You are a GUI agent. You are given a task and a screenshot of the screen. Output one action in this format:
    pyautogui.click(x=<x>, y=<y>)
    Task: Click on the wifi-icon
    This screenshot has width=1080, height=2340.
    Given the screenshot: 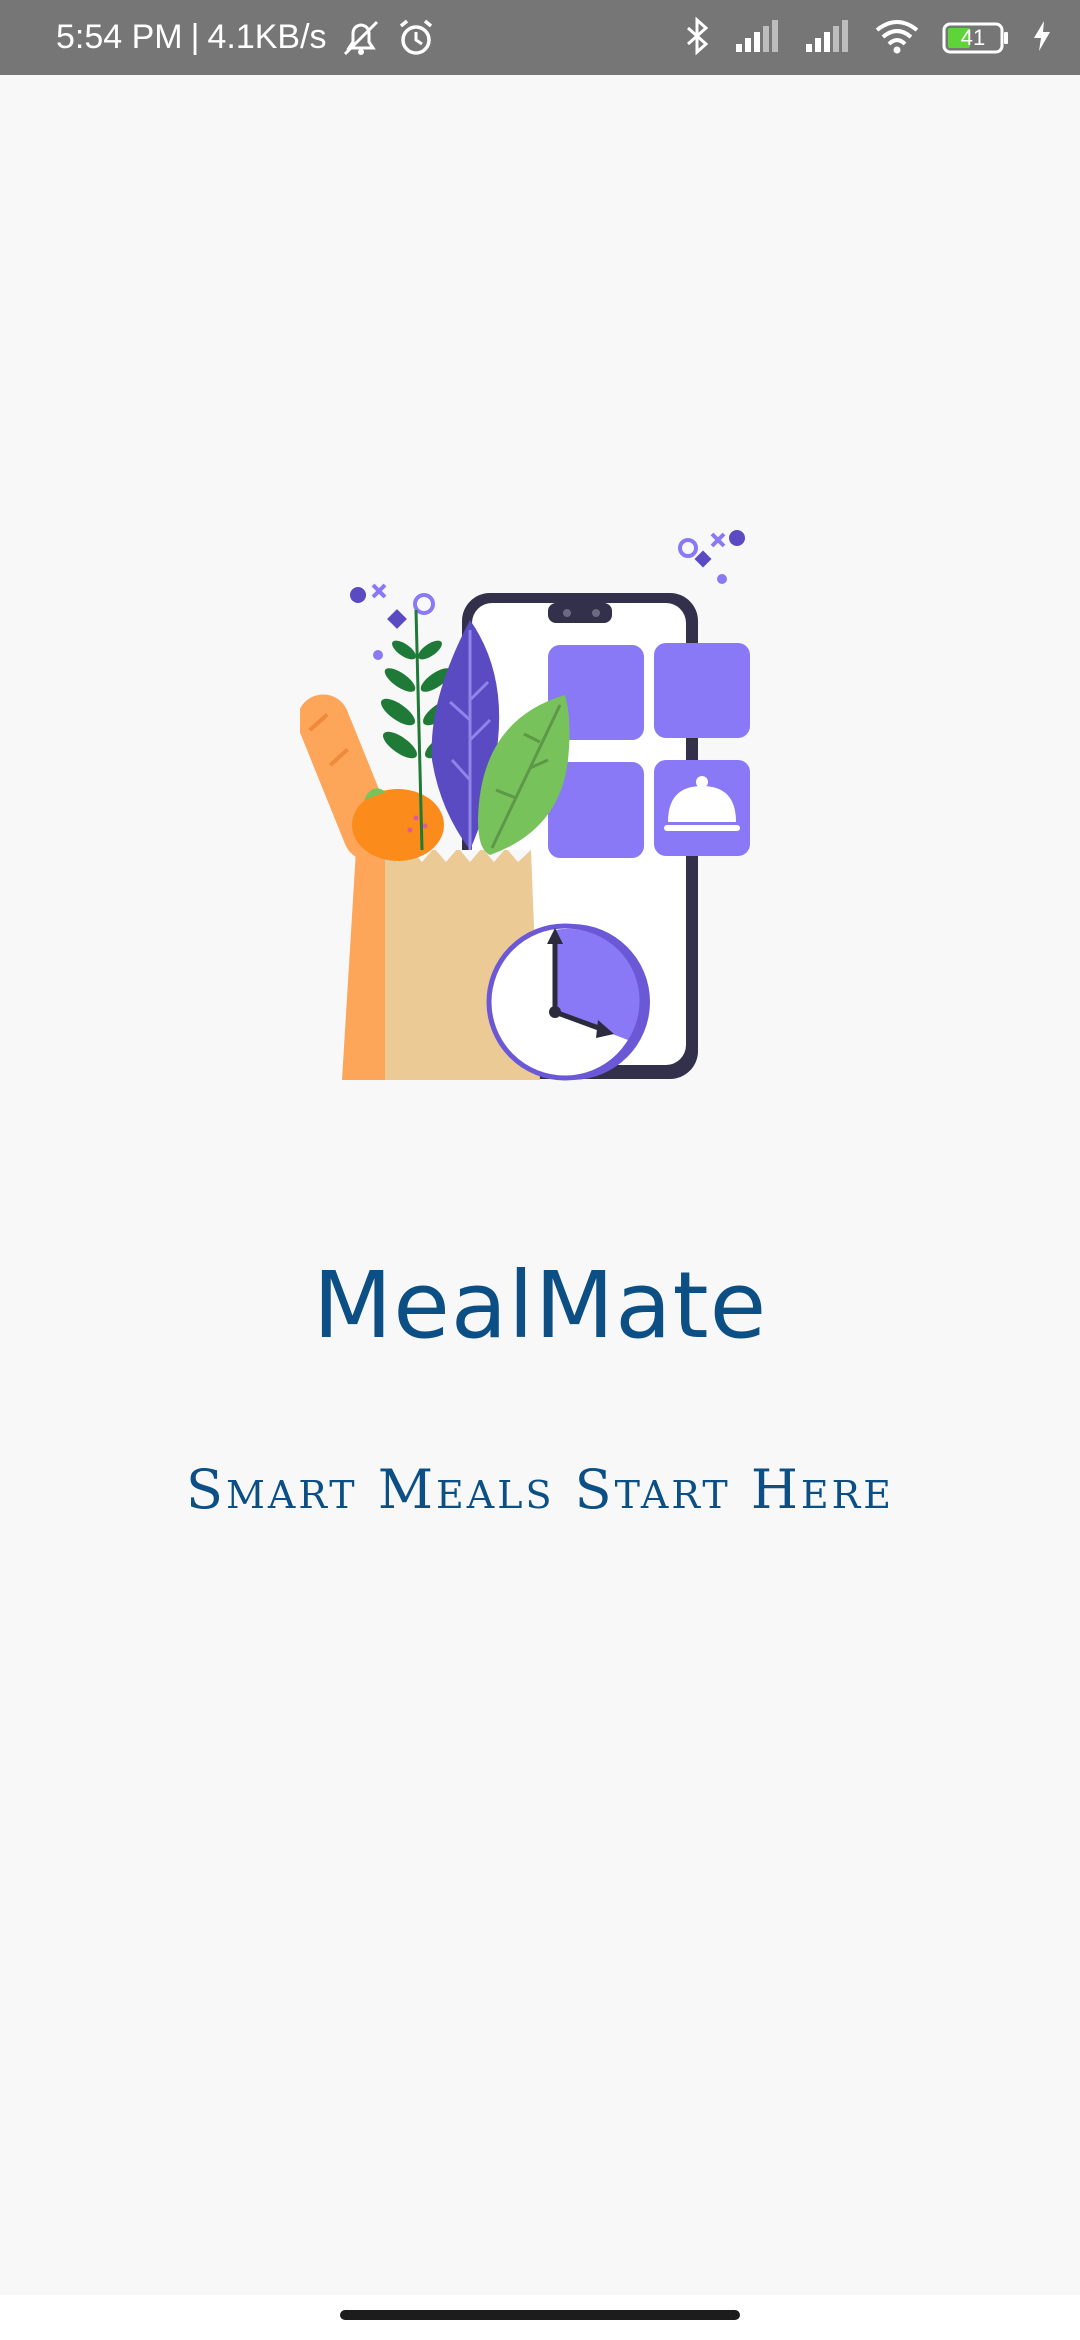 What is the action you would take?
    pyautogui.click(x=897, y=38)
    